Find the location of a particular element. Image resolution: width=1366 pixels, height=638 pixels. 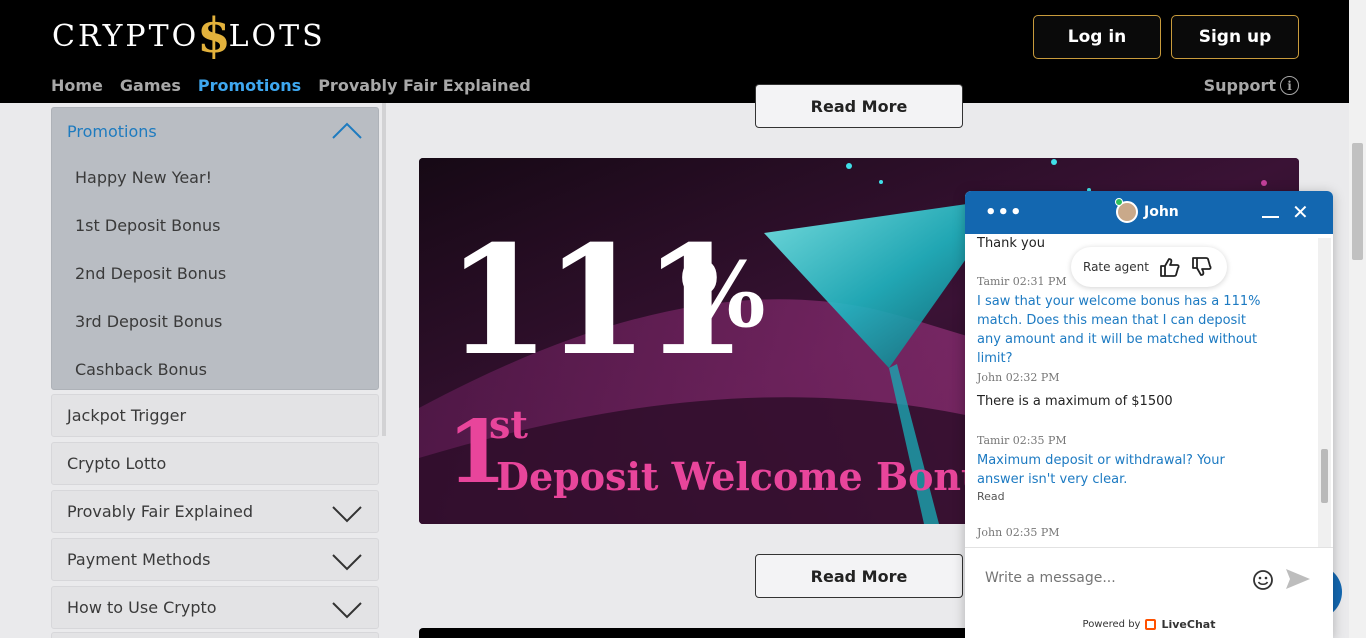

sidebar-item-cashback: Cashback Bonus is located at coordinates (141, 369).